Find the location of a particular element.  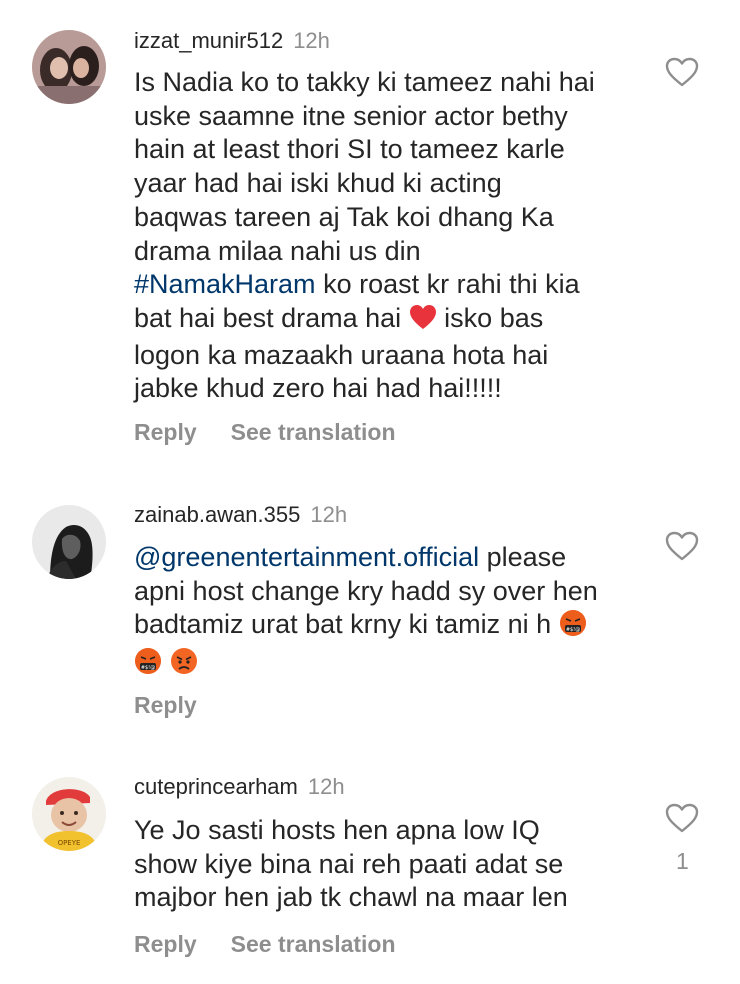

like-count: 1 is located at coordinates (682, 861).